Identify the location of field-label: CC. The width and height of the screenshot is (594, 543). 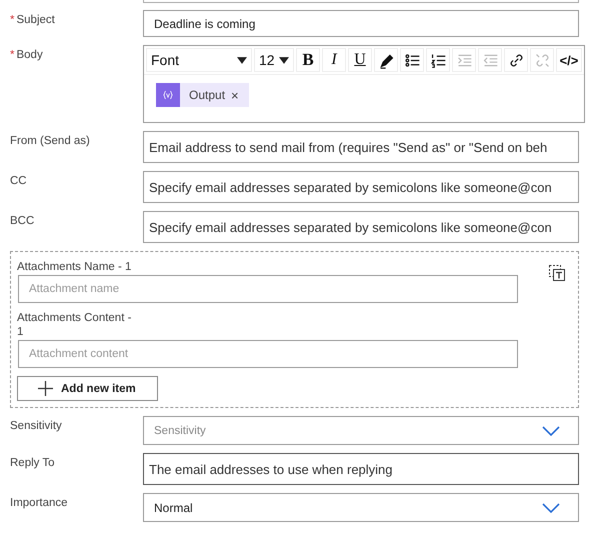
(18, 181).